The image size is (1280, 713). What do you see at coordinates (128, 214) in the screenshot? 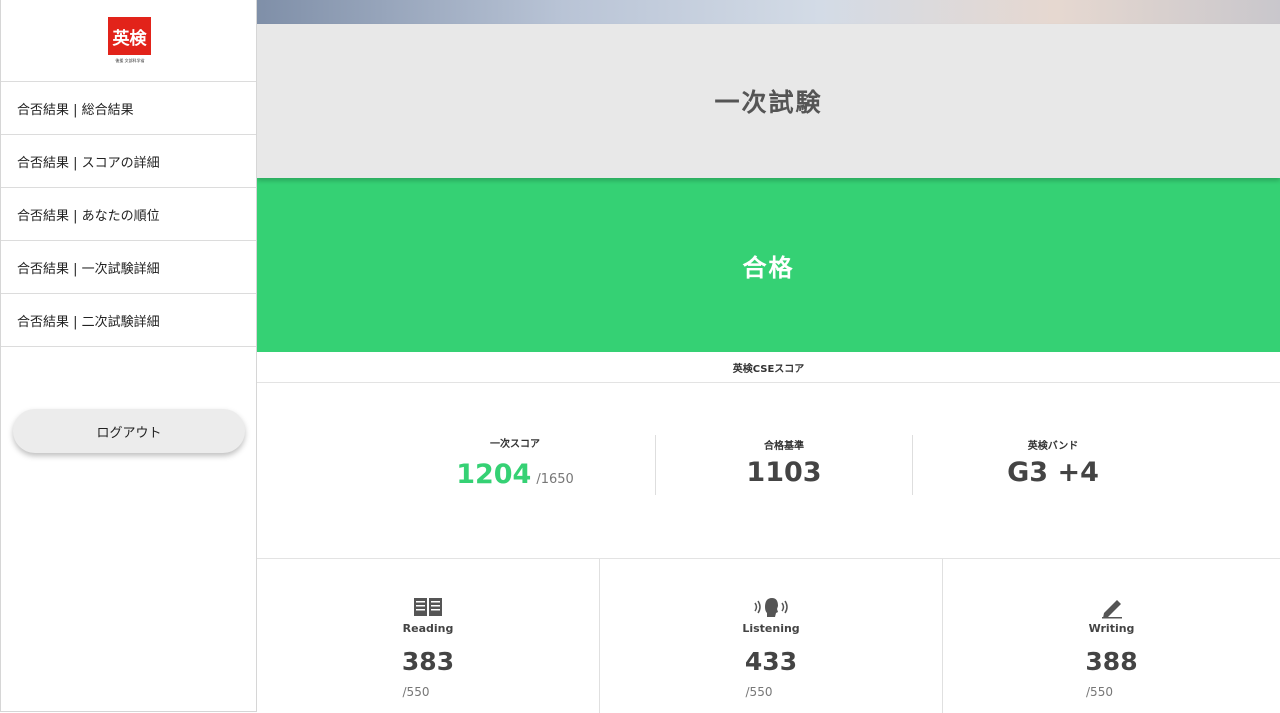
I see `sidebar-item-your-rank: 合否結果 | あなたの順位` at bounding box center [128, 214].